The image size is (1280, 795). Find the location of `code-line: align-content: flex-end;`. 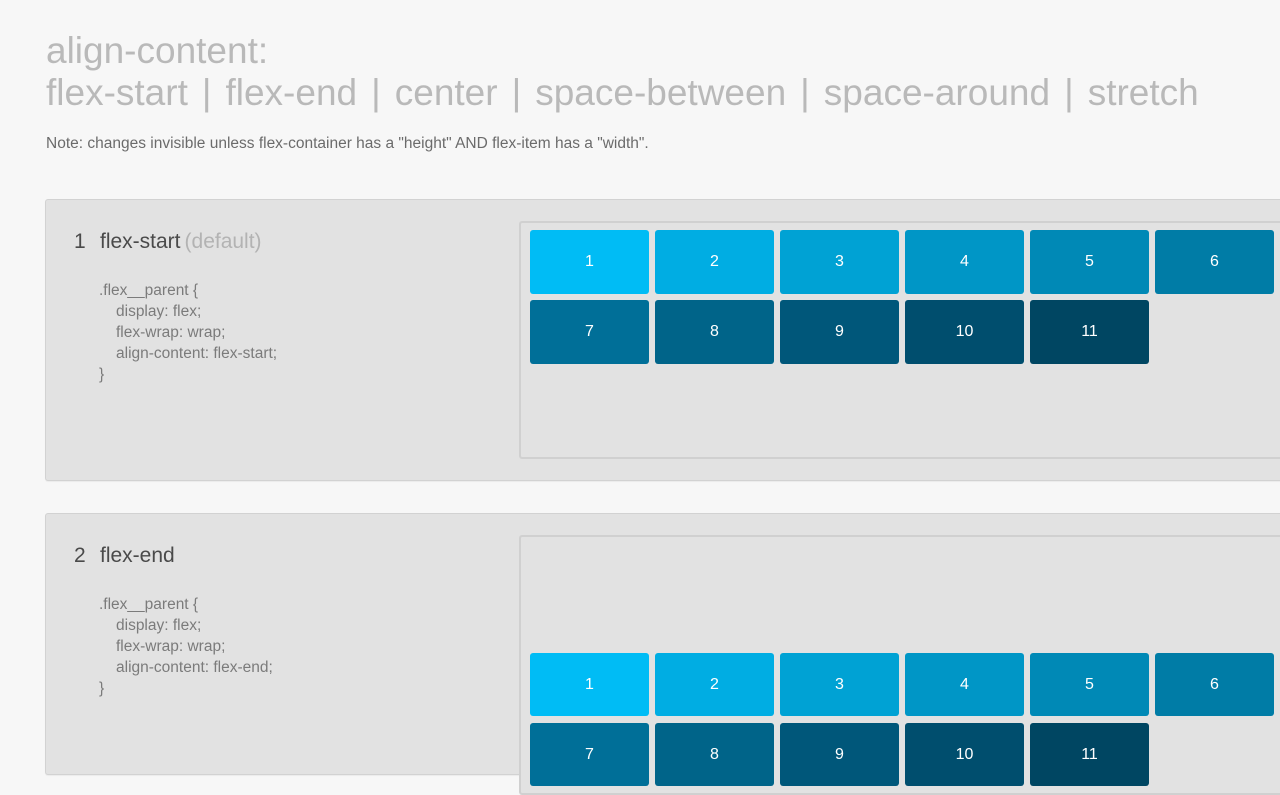

code-line: align-content: flex-end; is located at coordinates (194, 667).